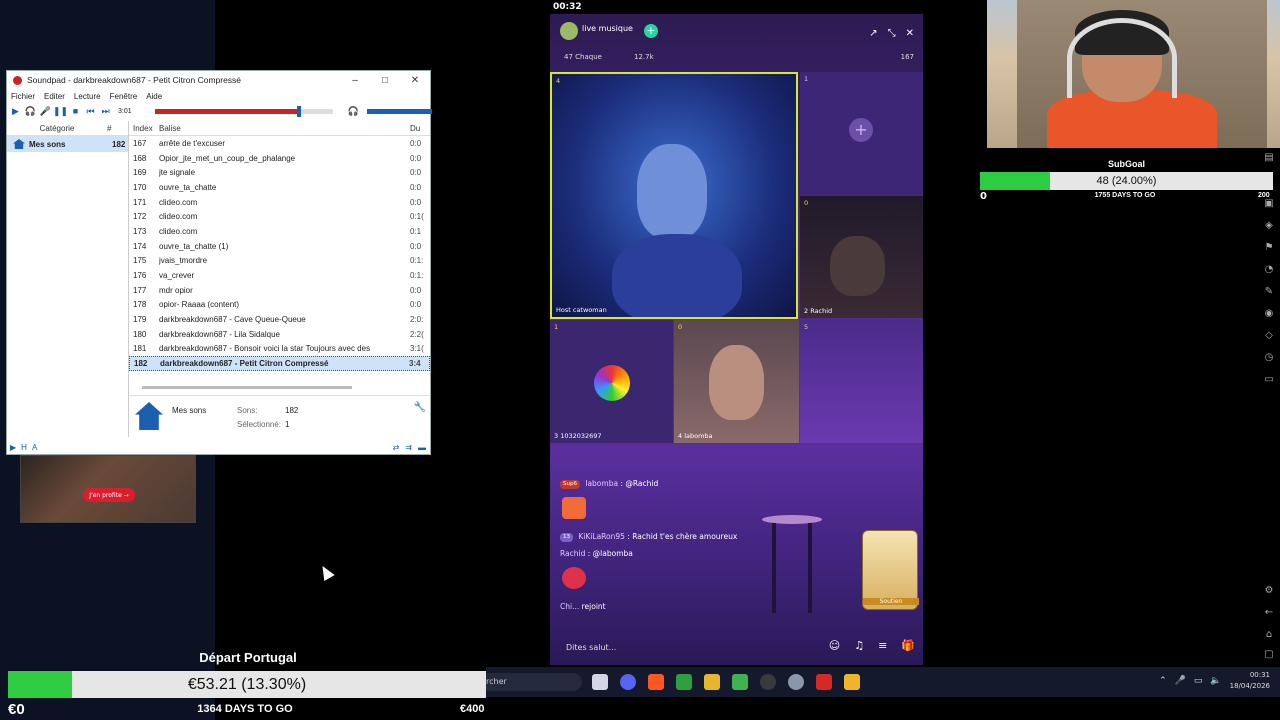 This screenshot has height=720, width=1280. I want to click on gift-icon: 🎁, so click(908, 645).